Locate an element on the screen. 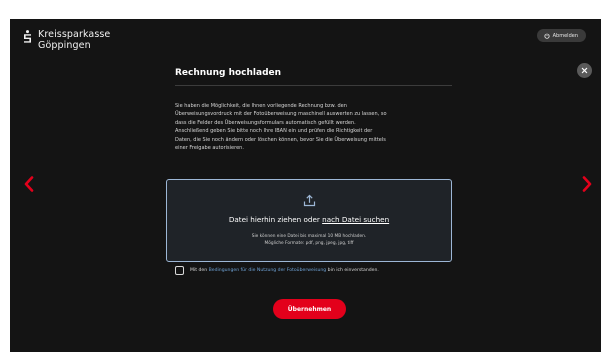 This screenshot has height=356, width=611. logout-button: Abmelden is located at coordinates (561, 35).